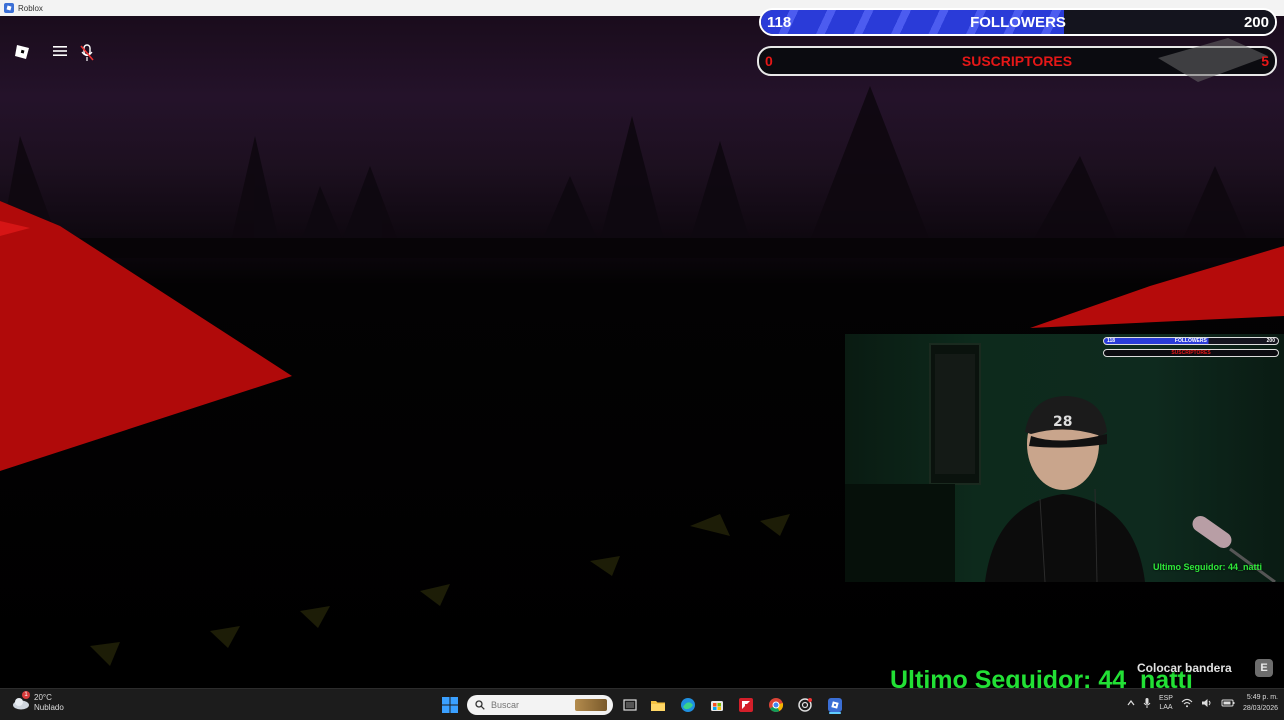  What do you see at coordinates (1191, 353) in the screenshot?
I see `mini-subscribers-bar: SUSCRIPTORES` at bounding box center [1191, 353].